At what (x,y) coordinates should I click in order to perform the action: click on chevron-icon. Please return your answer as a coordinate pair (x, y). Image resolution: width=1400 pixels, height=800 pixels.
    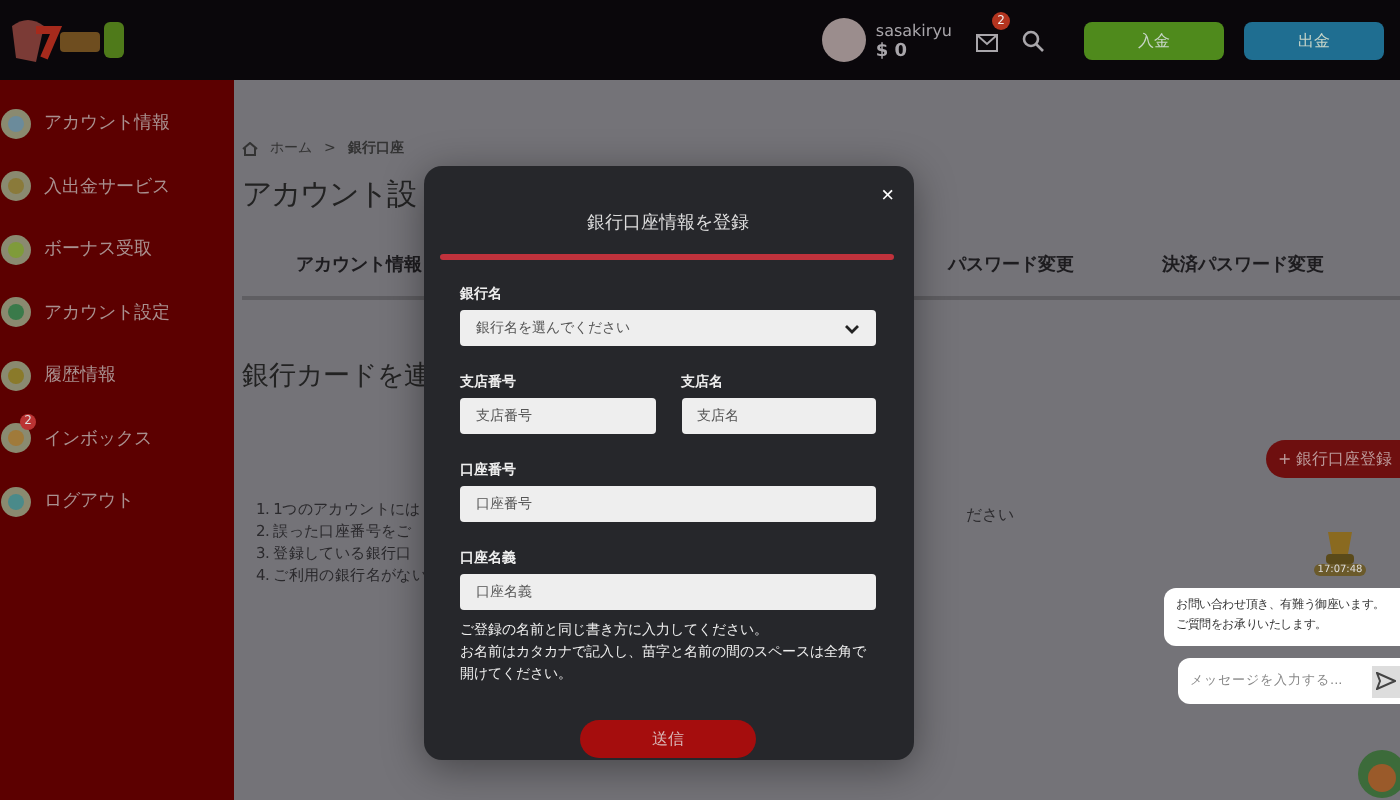
    Looking at the image, I should click on (852, 328).